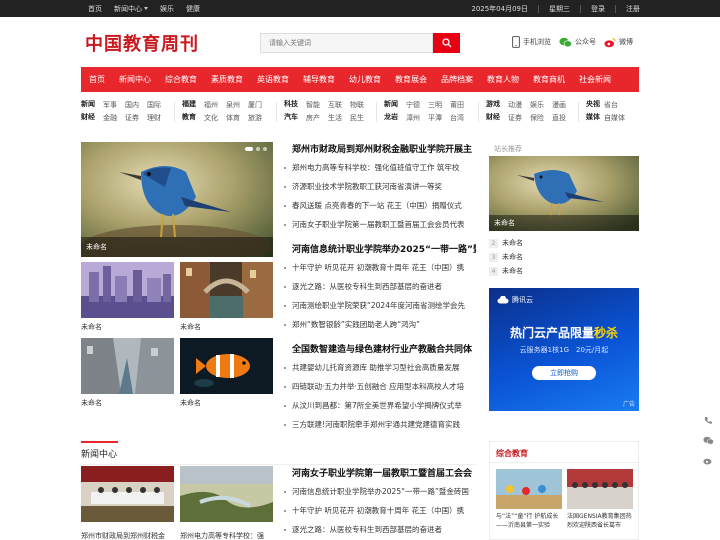  I want to click on top-link-home: 首页, so click(95, 9).